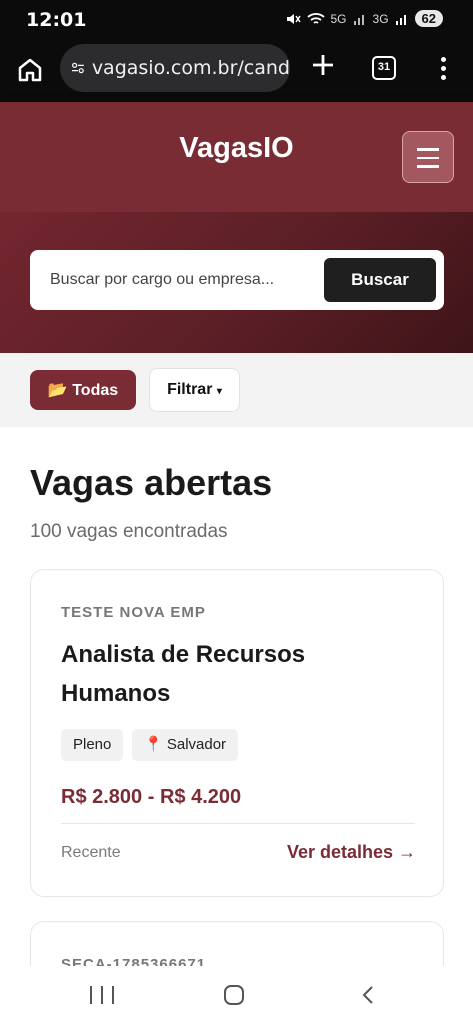 The width and height of the screenshot is (473, 1024). What do you see at coordinates (190, 389) in the screenshot?
I see `filter-label: Filtrar` at bounding box center [190, 389].